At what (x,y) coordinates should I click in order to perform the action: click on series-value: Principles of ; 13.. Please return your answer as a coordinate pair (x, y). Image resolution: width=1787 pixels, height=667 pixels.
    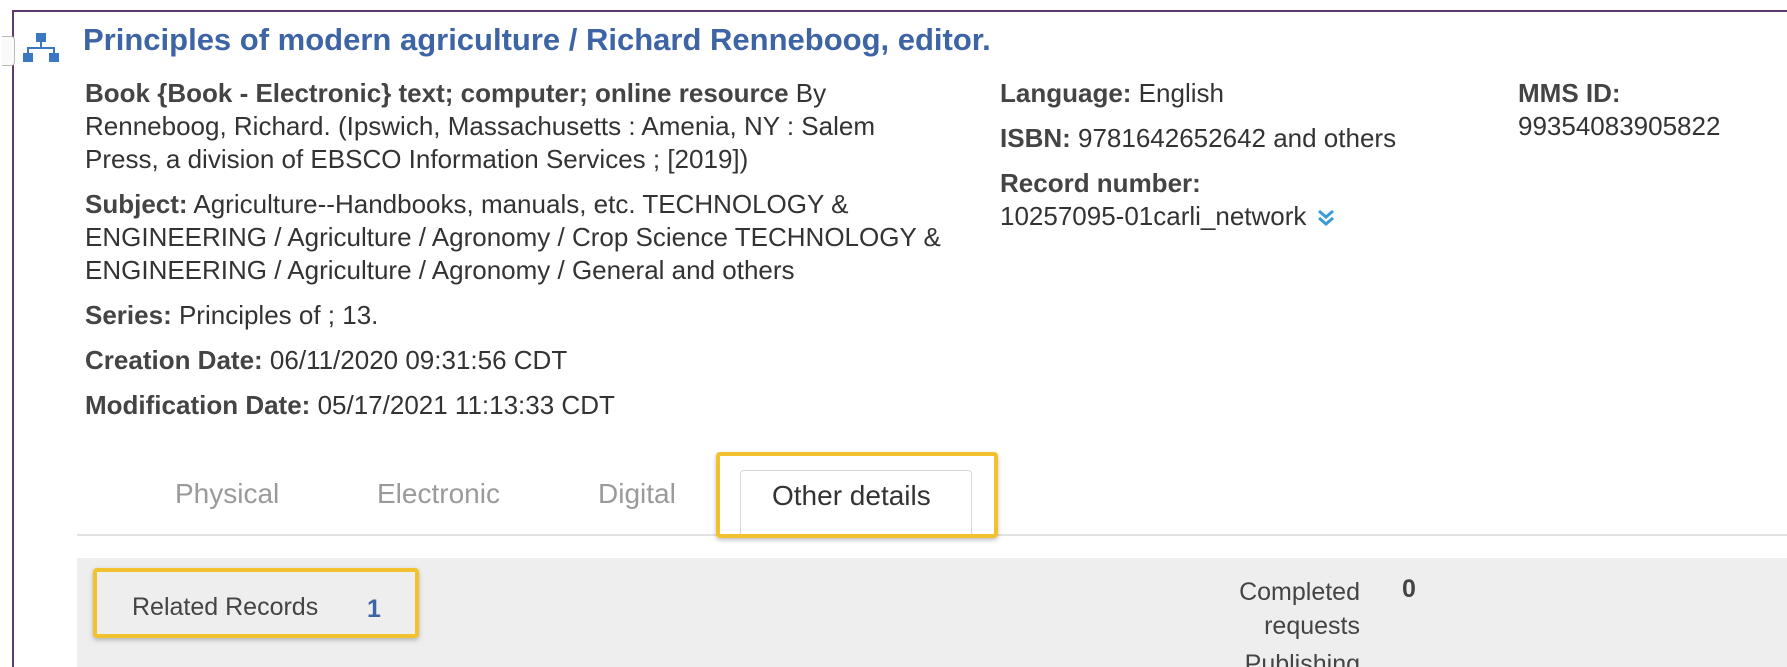
    Looking at the image, I should click on (275, 315).